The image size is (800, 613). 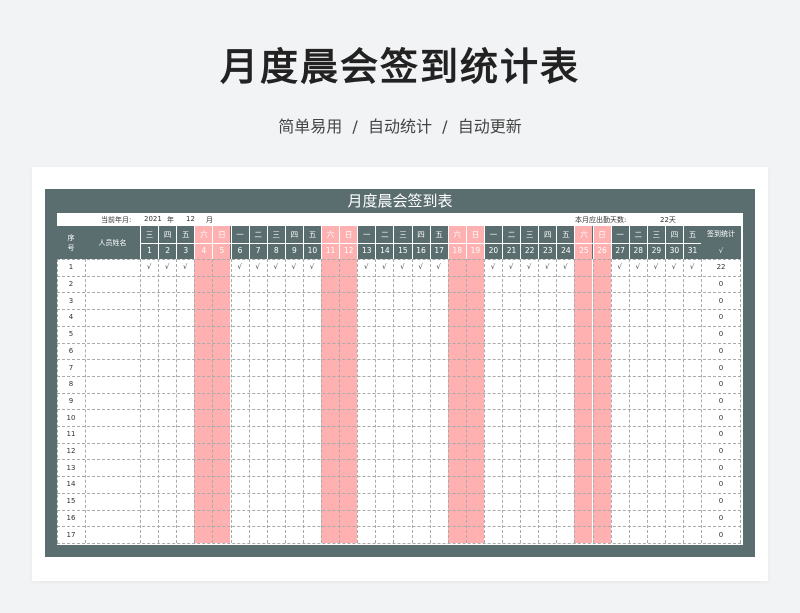 I want to click on date-header: 16, so click(x=420, y=250).